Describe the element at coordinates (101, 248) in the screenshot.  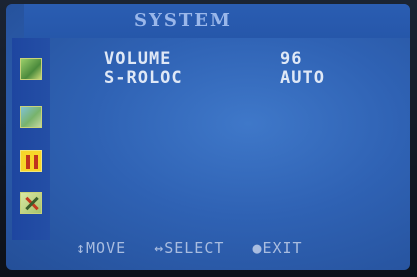
I see `move-hint: ↕MOVE` at that location.